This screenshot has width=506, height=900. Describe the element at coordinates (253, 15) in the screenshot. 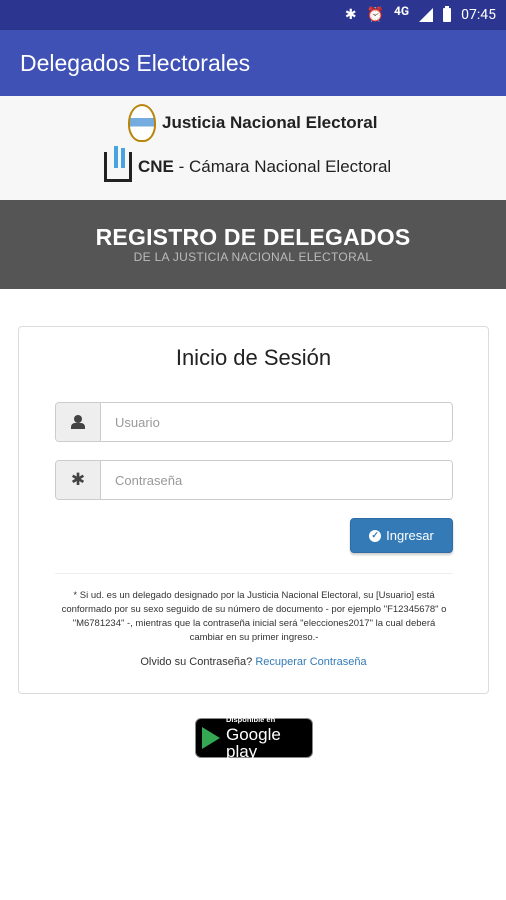

I see `status-bar: ✱ ⏰ 4G 07:45` at that location.